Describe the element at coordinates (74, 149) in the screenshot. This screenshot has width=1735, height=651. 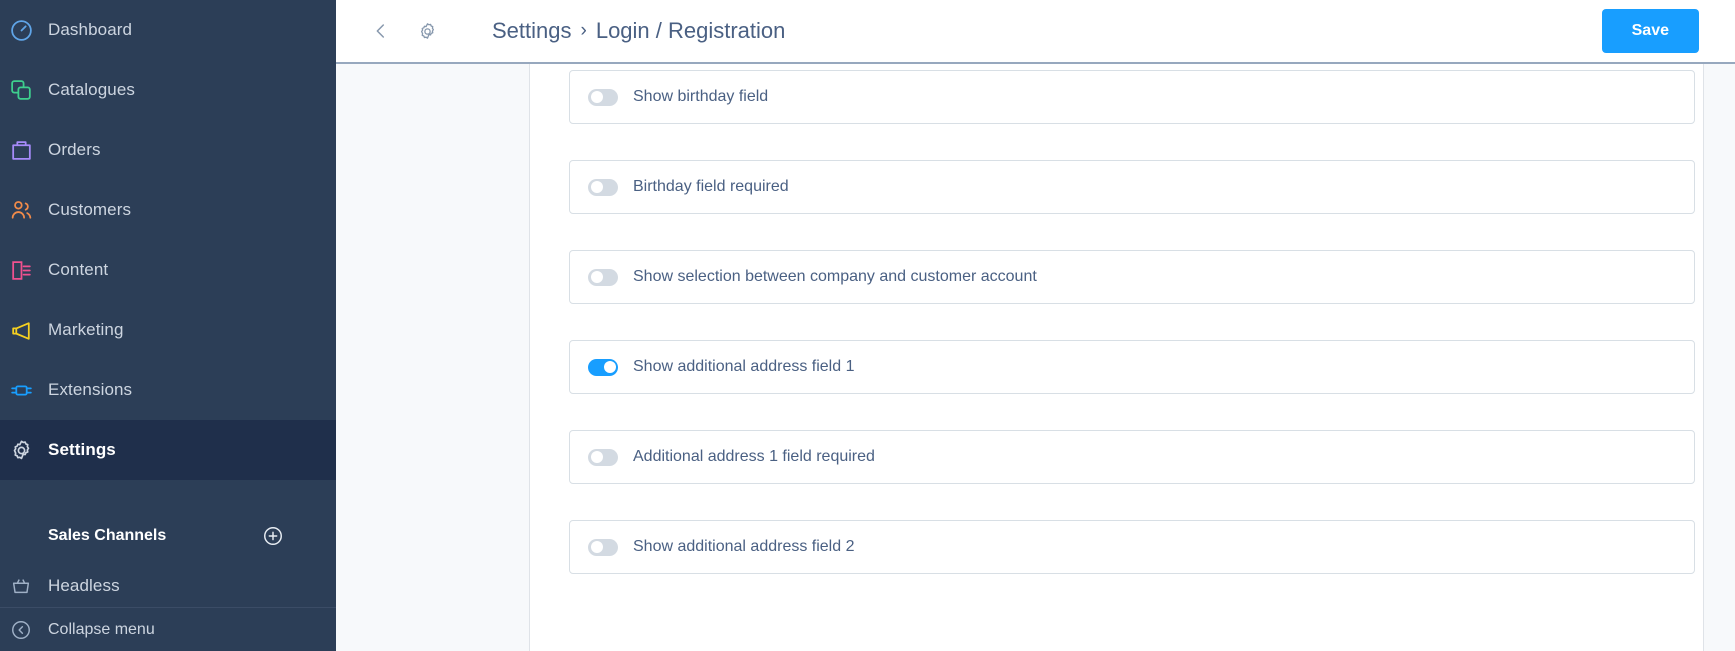
I see `sidebar-item-label: Orders` at that location.